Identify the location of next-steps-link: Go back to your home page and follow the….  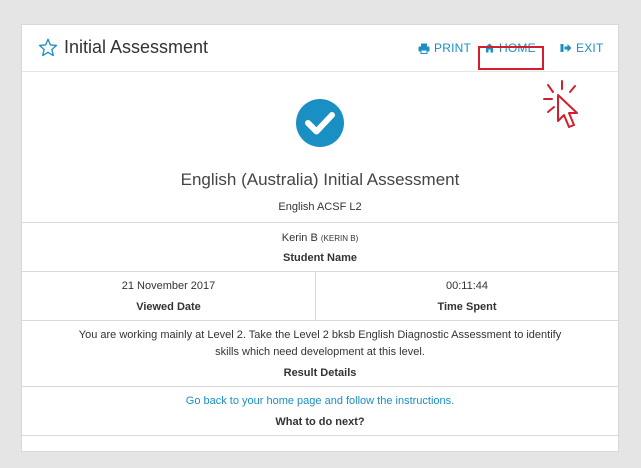
(320, 401).